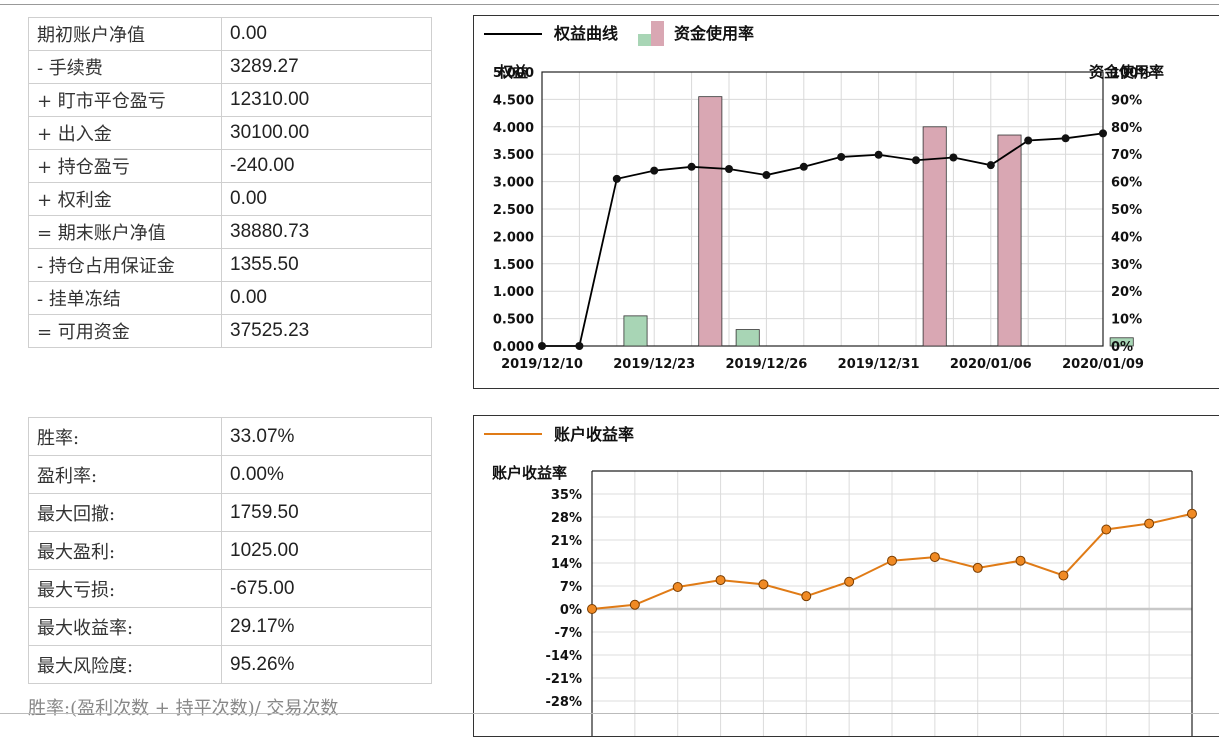 This screenshot has width=1219, height=737. Describe the element at coordinates (566, 518) in the screenshot. I see `y-tick-label: 28%` at that location.